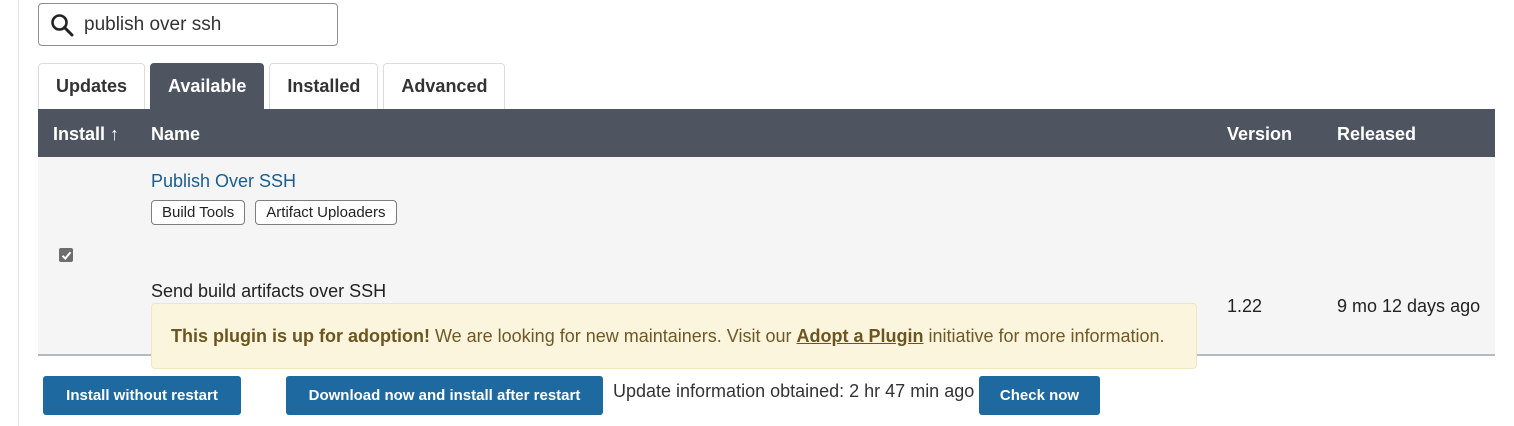 This screenshot has height=426, width=1514. I want to click on tab-installed: Installed, so click(324, 86).